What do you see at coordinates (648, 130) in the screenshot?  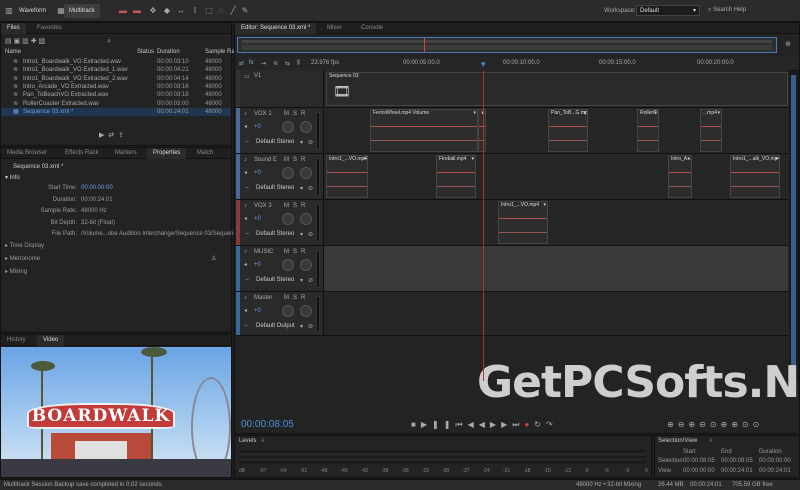 I see `audio-clip: RollerC... ▾` at bounding box center [648, 130].